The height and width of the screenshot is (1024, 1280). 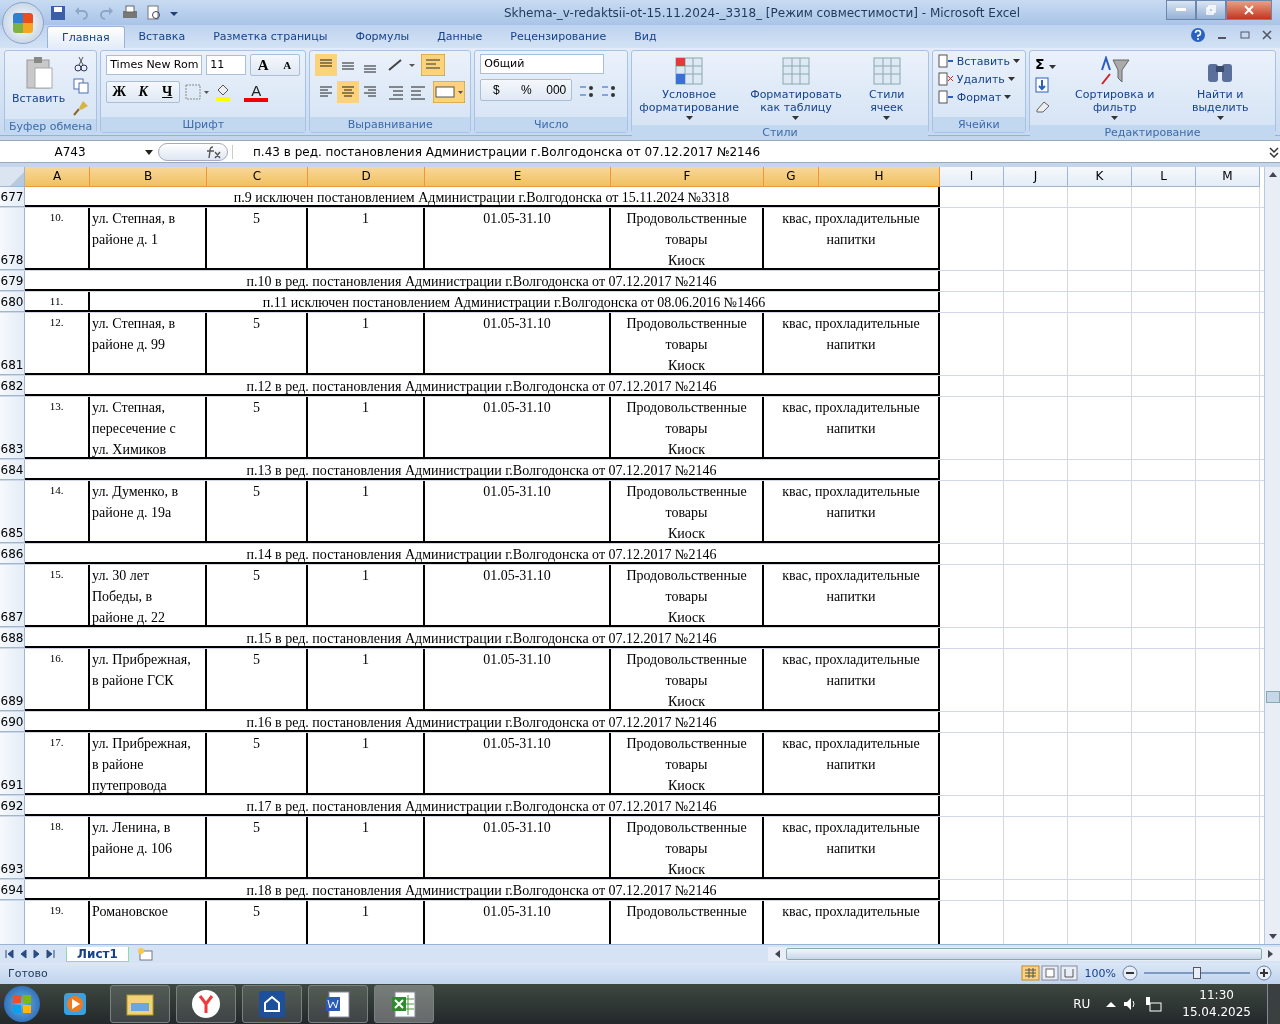 I want to click on restore-button, so click(x=1211, y=10).